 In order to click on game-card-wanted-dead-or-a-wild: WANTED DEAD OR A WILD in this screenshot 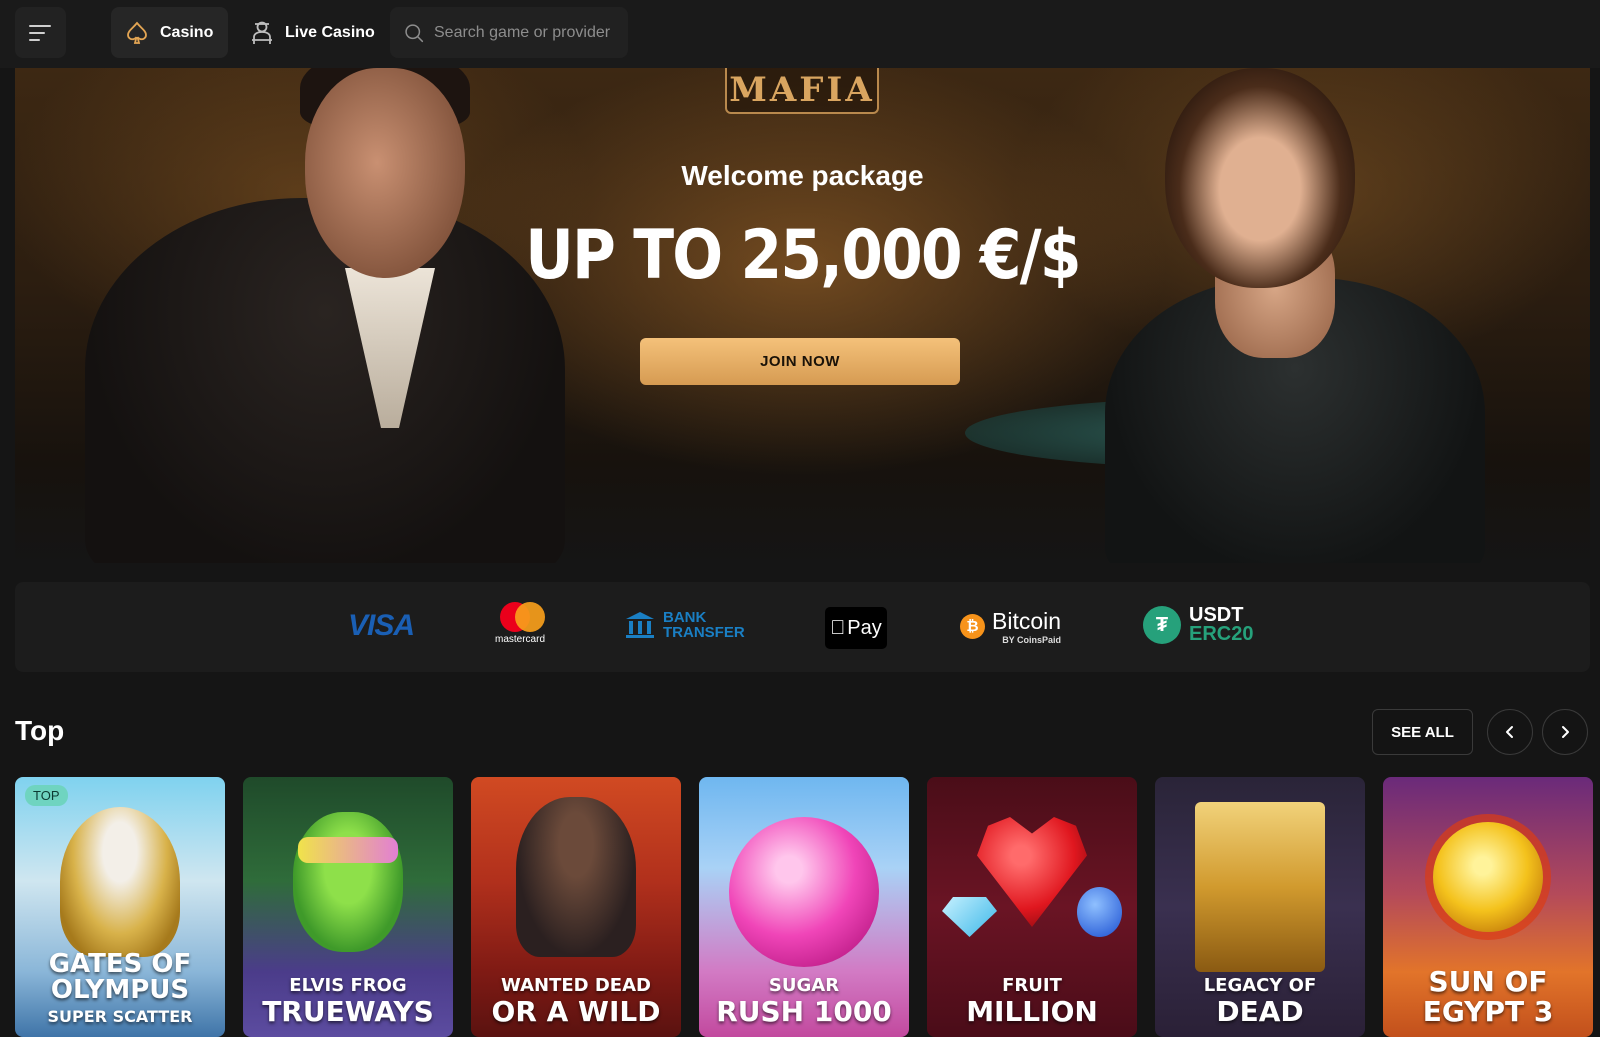, I will do `click(576, 907)`.